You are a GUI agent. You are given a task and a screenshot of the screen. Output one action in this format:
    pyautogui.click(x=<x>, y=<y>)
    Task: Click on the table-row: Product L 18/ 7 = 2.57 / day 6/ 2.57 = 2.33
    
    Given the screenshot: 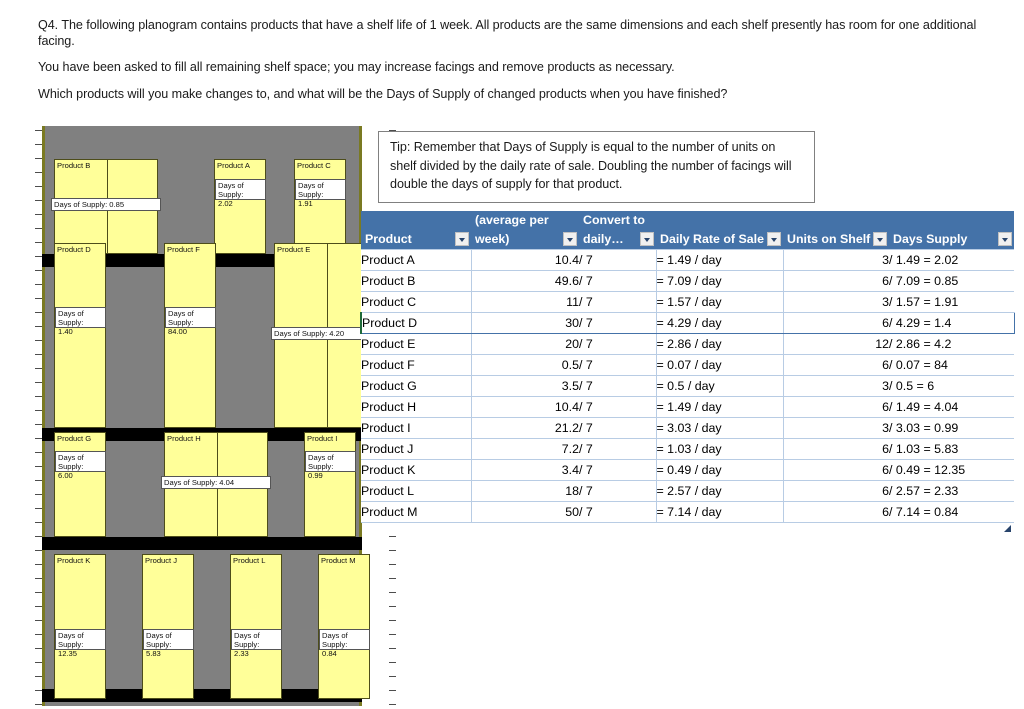 What is the action you would take?
    pyautogui.click(x=687, y=491)
    